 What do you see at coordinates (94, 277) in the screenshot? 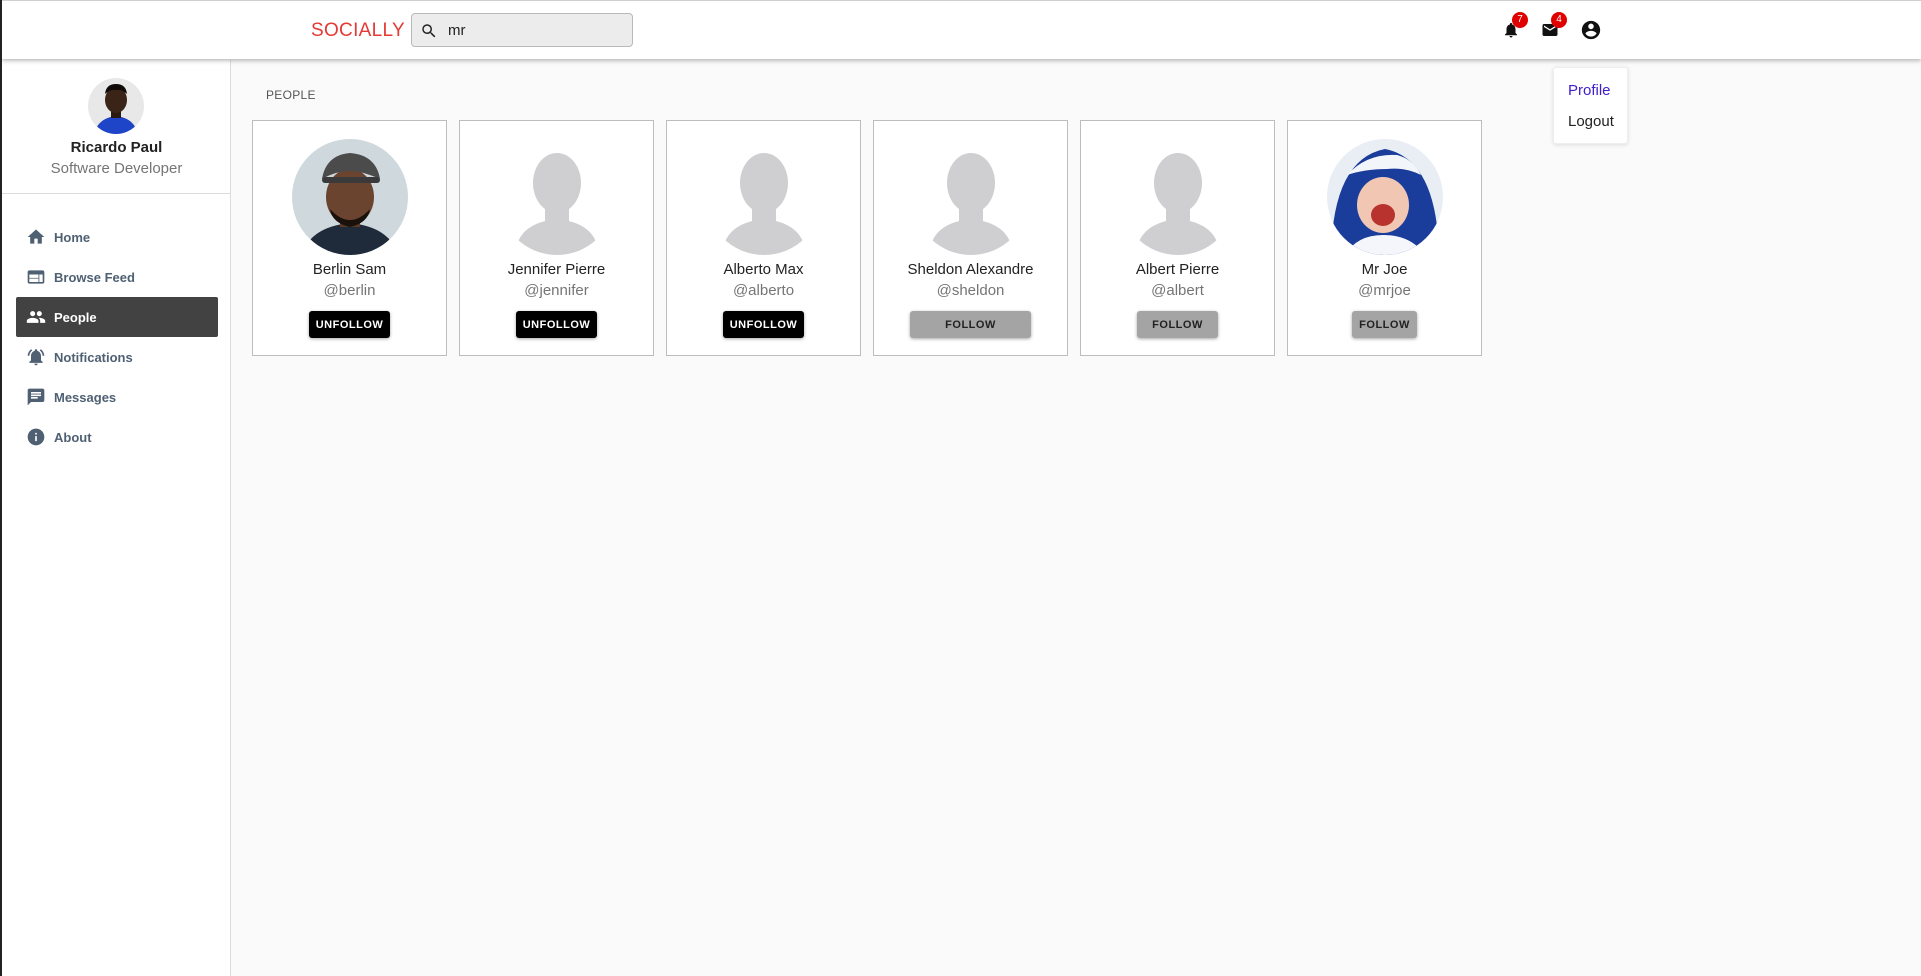
I see `sidebar-item-label: Browse Feed` at bounding box center [94, 277].